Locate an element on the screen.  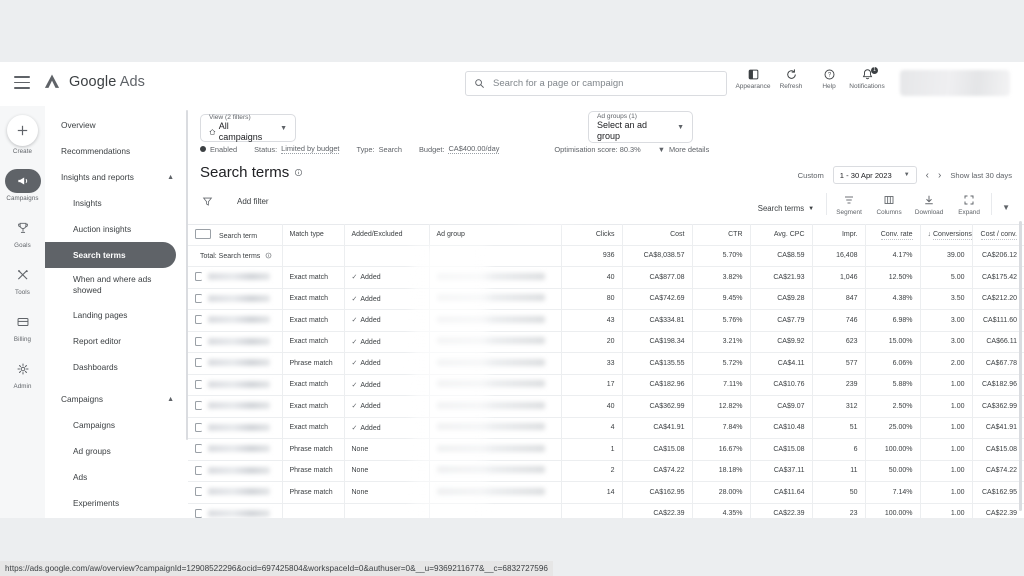
expand-button: Expand is located at coordinates (969, 205).